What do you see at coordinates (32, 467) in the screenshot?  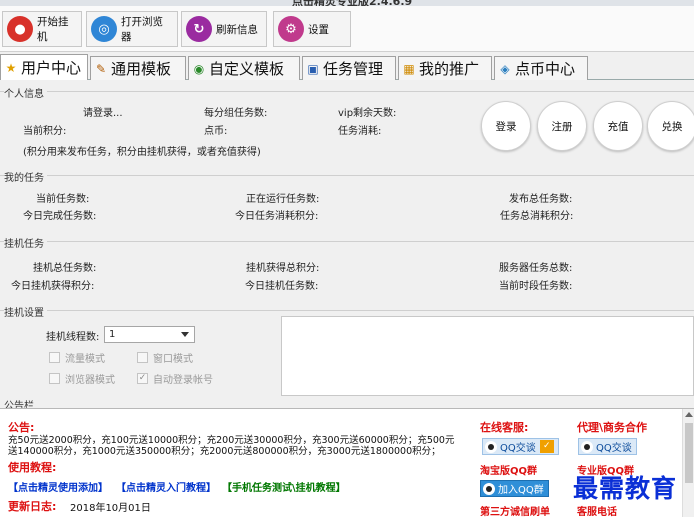 I see `tutorial-heading: 使用教程:` at bounding box center [32, 467].